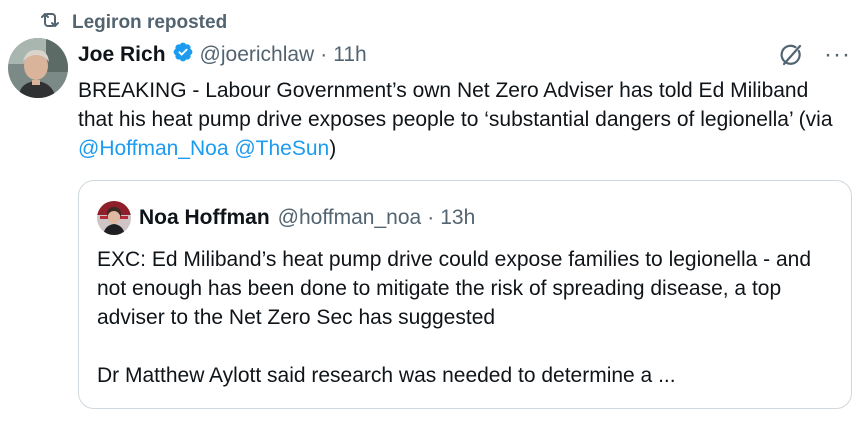  Describe the element at coordinates (814, 55) in the screenshot. I see `header-actions: ···` at that location.